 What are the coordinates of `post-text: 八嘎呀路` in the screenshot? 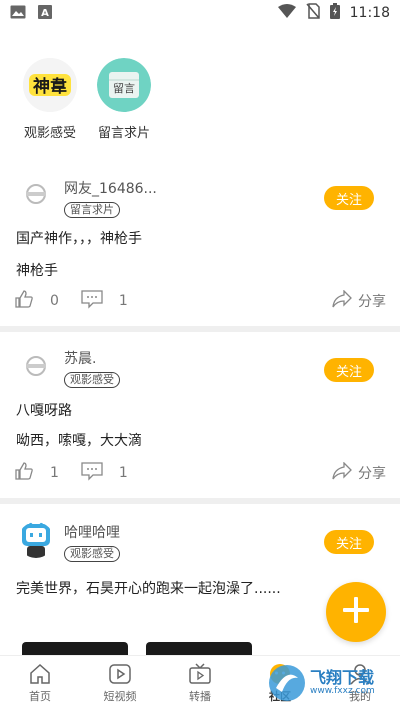 It's located at (44, 411).